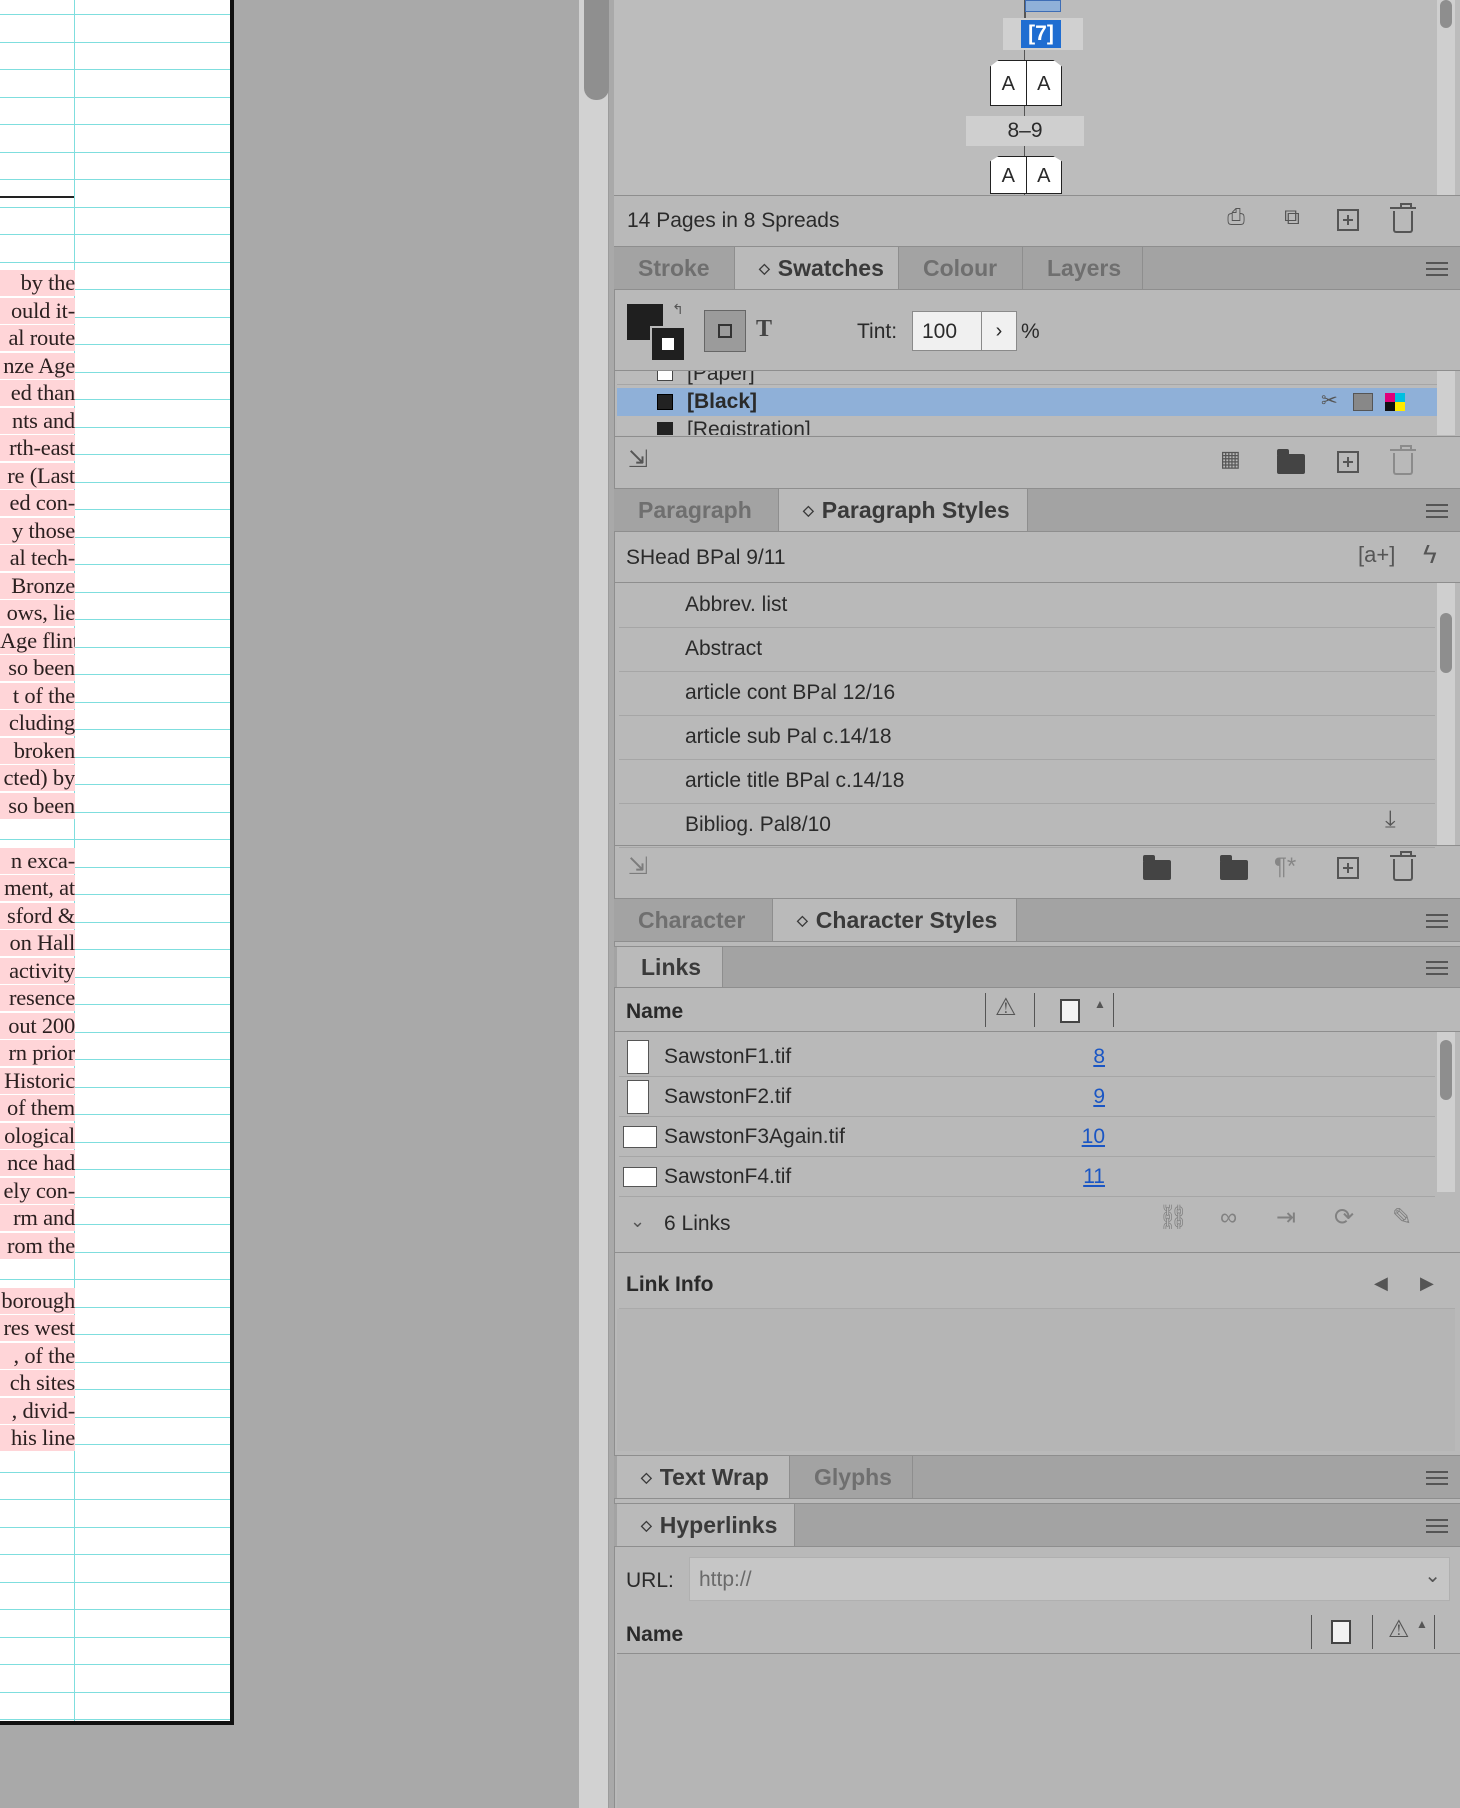 The width and height of the screenshot is (1460, 1808). What do you see at coordinates (1085, 1137) in the screenshot?
I see `link-page-number: 10` at bounding box center [1085, 1137].